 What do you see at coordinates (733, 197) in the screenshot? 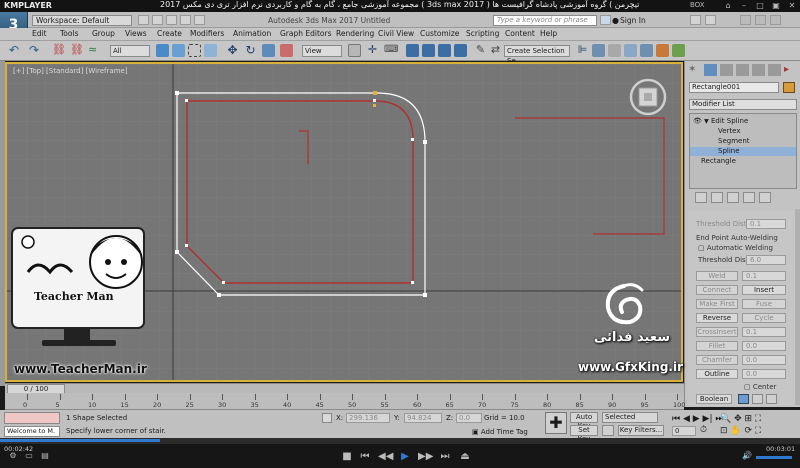
I see `make-unique-icon` at bounding box center [733, 197].